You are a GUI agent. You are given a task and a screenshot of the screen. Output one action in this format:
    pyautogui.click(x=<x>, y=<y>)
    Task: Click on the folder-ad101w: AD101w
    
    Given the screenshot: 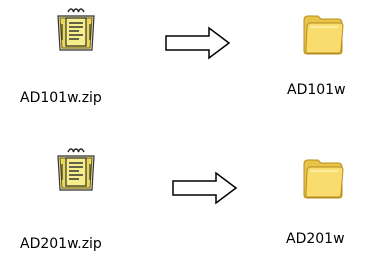 What is the action you would take?
    pyautogui.click(x=323, y=57)
    